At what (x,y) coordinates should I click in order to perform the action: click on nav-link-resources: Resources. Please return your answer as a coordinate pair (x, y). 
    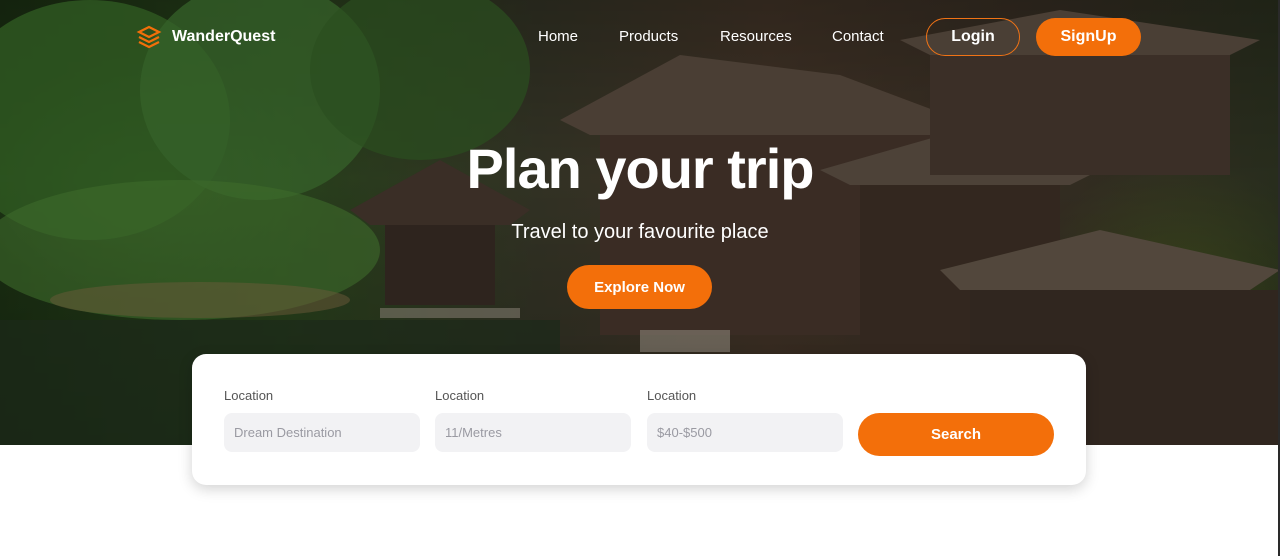
    Looking at the image, I should click on (756, 36).